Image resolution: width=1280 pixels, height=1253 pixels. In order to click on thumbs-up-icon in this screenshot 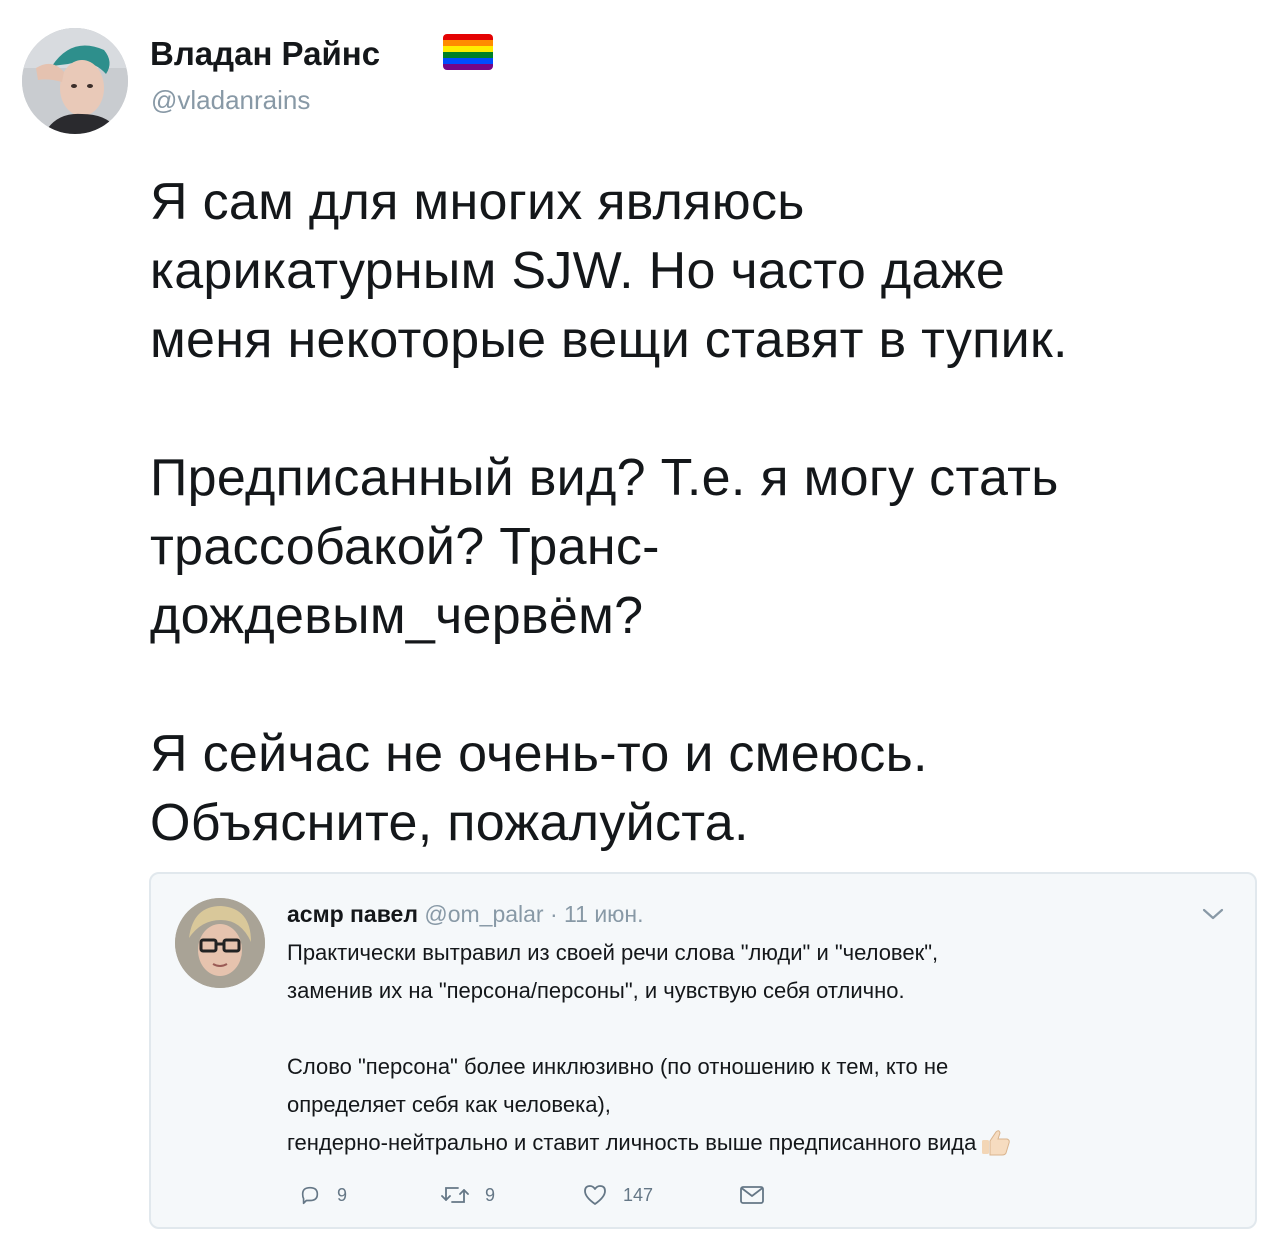, I will do `click(996, 1143)`.